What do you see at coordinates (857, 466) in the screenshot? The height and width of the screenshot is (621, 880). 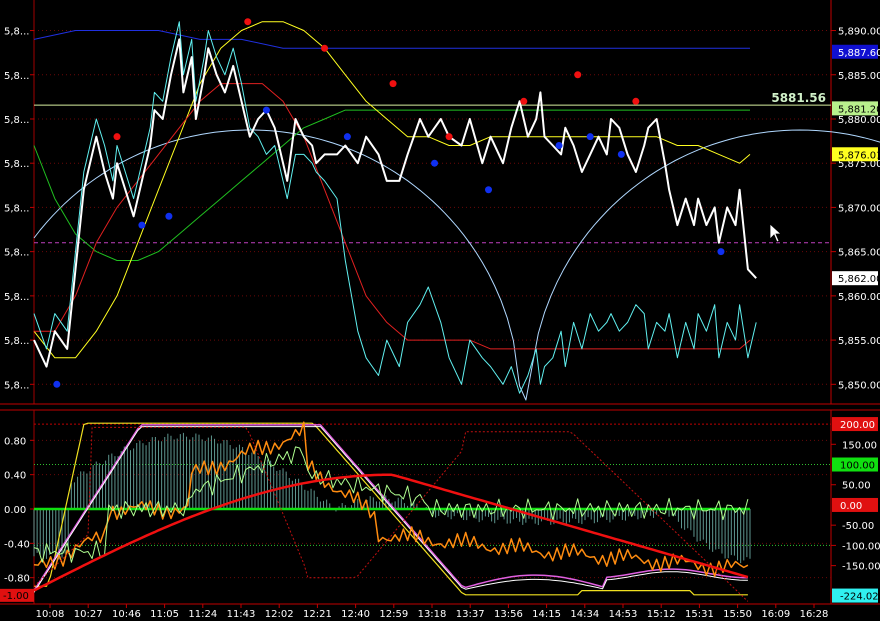 I see `osc-badge-label: 100.00` at bounding box center [857, 466].